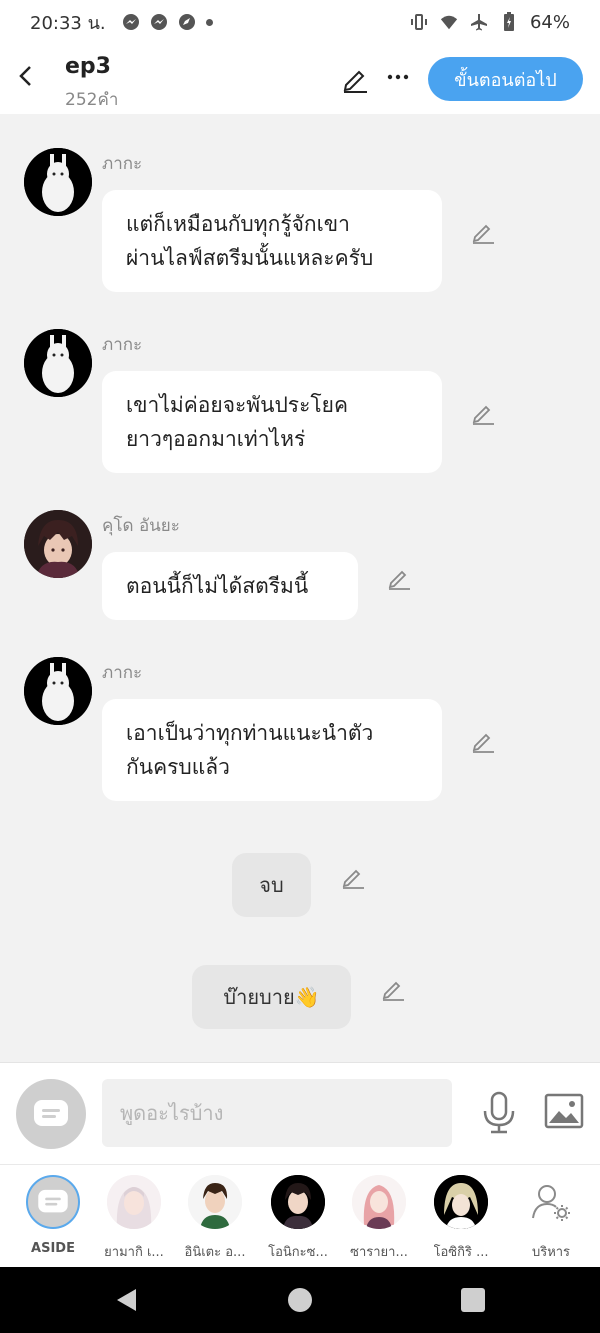 The width and height of the screenshot is (600, 1333). I want to click on avatar-yamaki, so click(134, 1202).